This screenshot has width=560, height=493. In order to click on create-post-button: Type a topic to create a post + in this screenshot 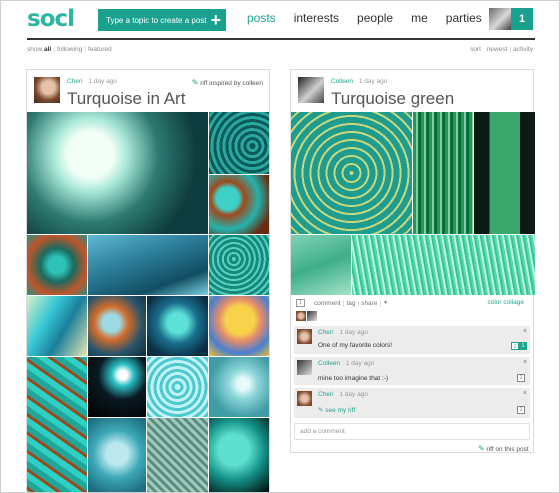, I will do `click(162, 20)`.